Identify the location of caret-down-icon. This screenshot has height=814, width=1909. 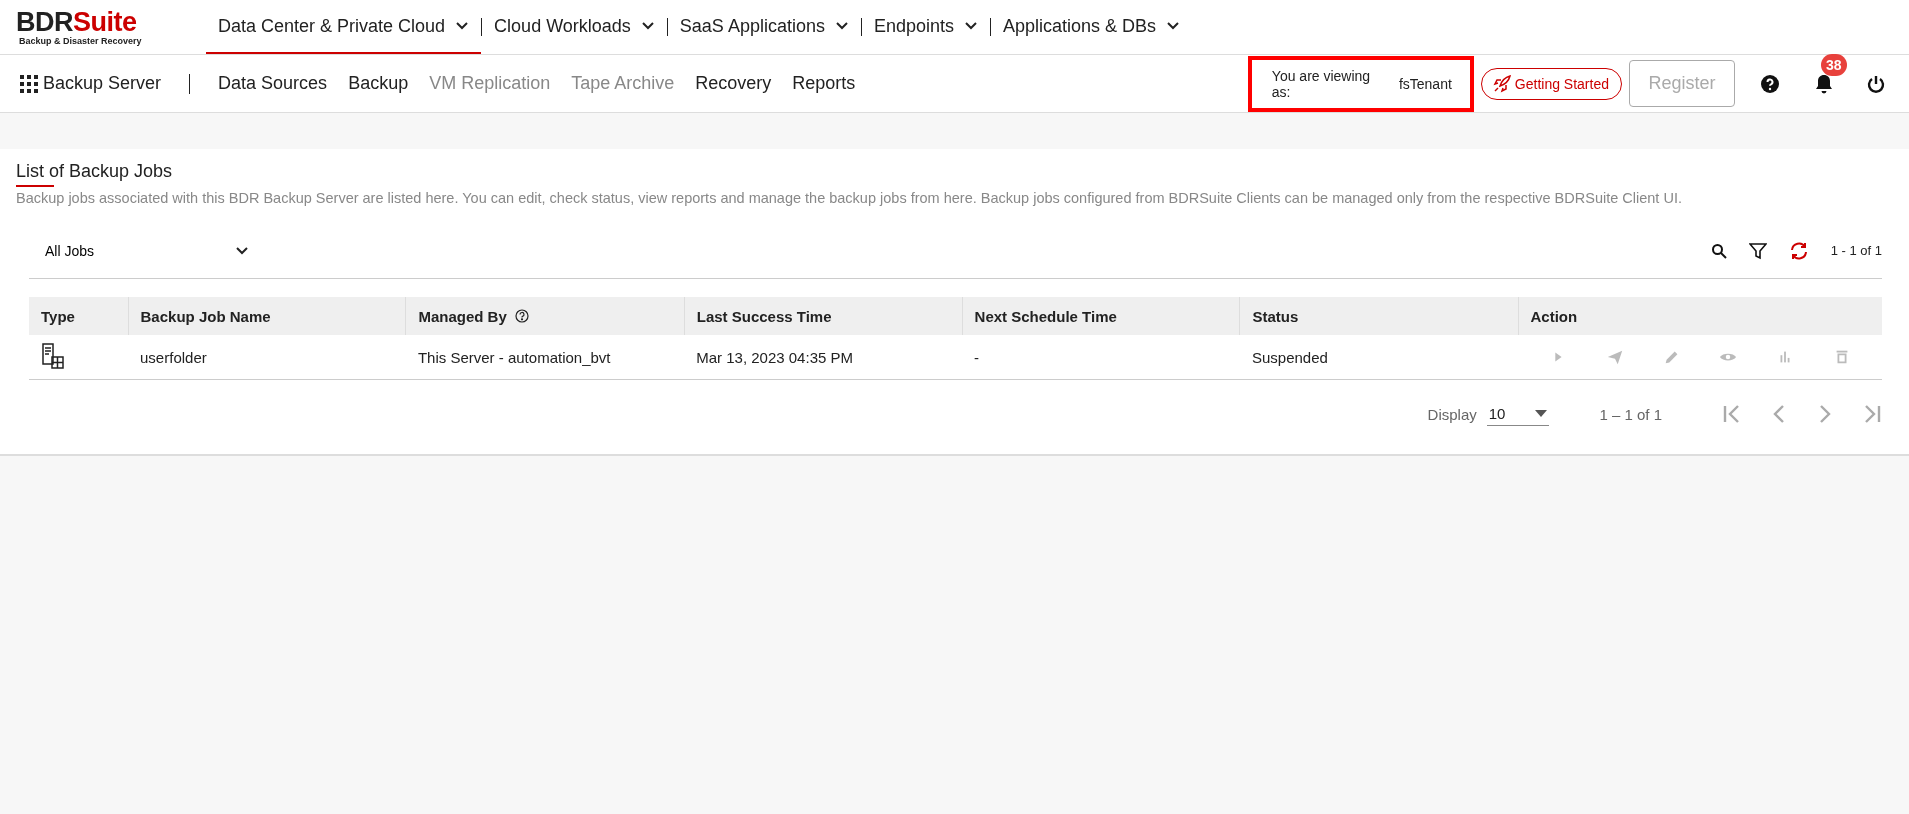
(1541, 413).